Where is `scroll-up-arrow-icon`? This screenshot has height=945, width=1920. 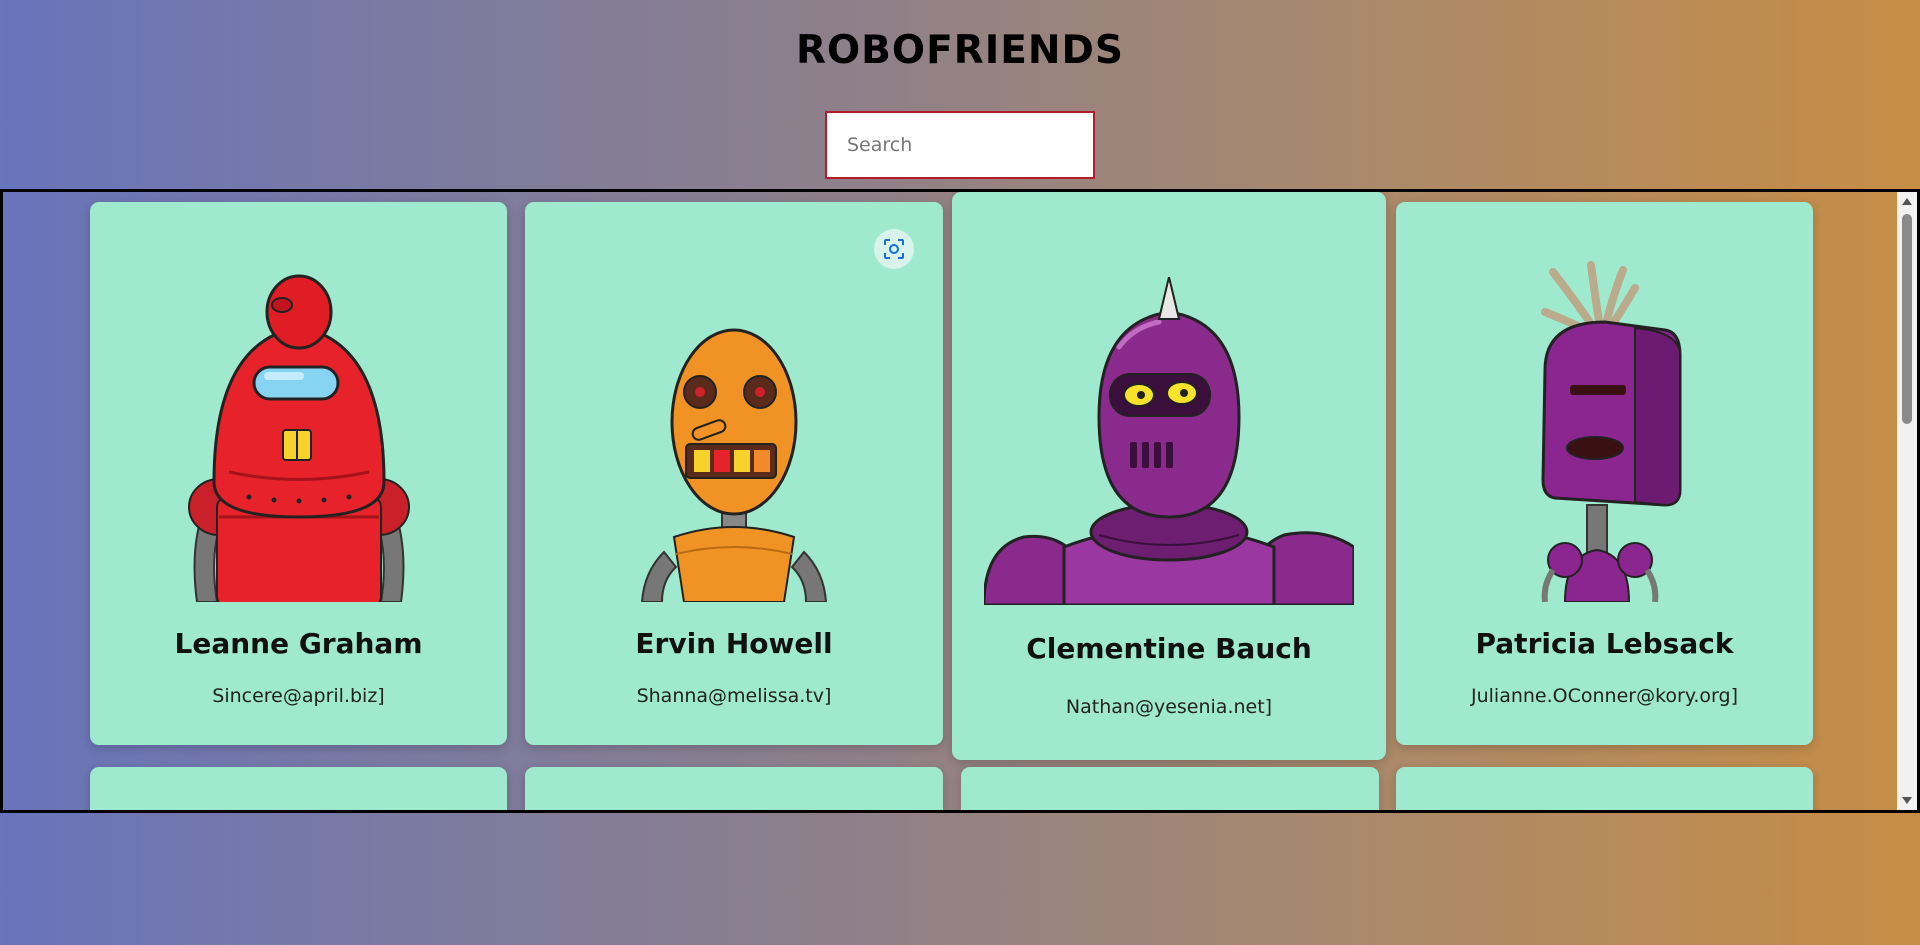 scroll-up-arrow-icon is located at coordinates (1907, 201).